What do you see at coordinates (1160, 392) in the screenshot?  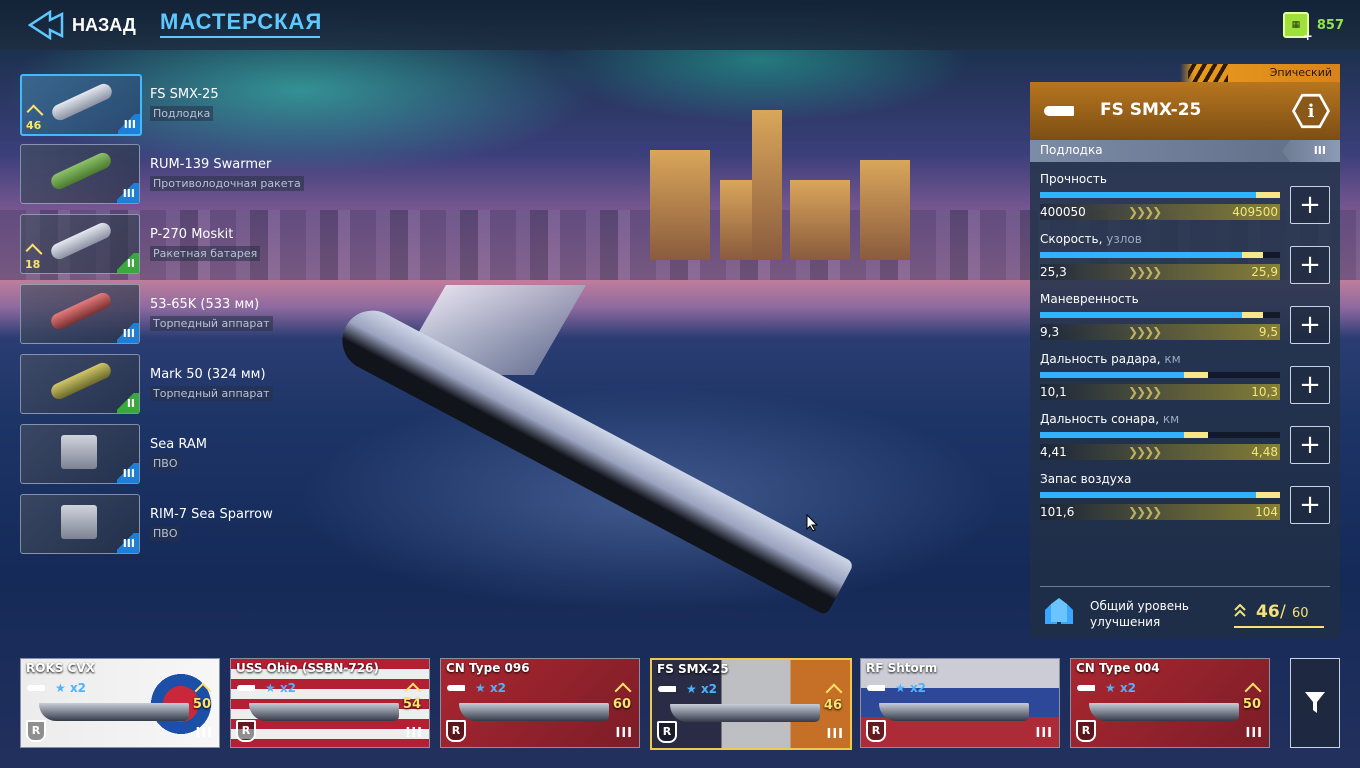 I see `stat-values: 10,1 ❯❯❯❯ 10,3` at bounding box center [1160, 392].